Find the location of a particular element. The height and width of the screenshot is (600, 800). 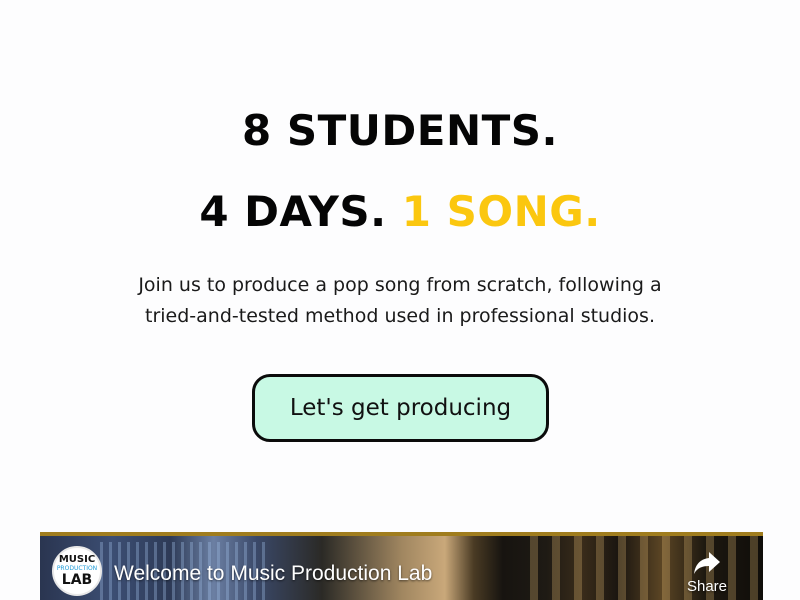

share-button: Share is located at coordinates (707, 575).